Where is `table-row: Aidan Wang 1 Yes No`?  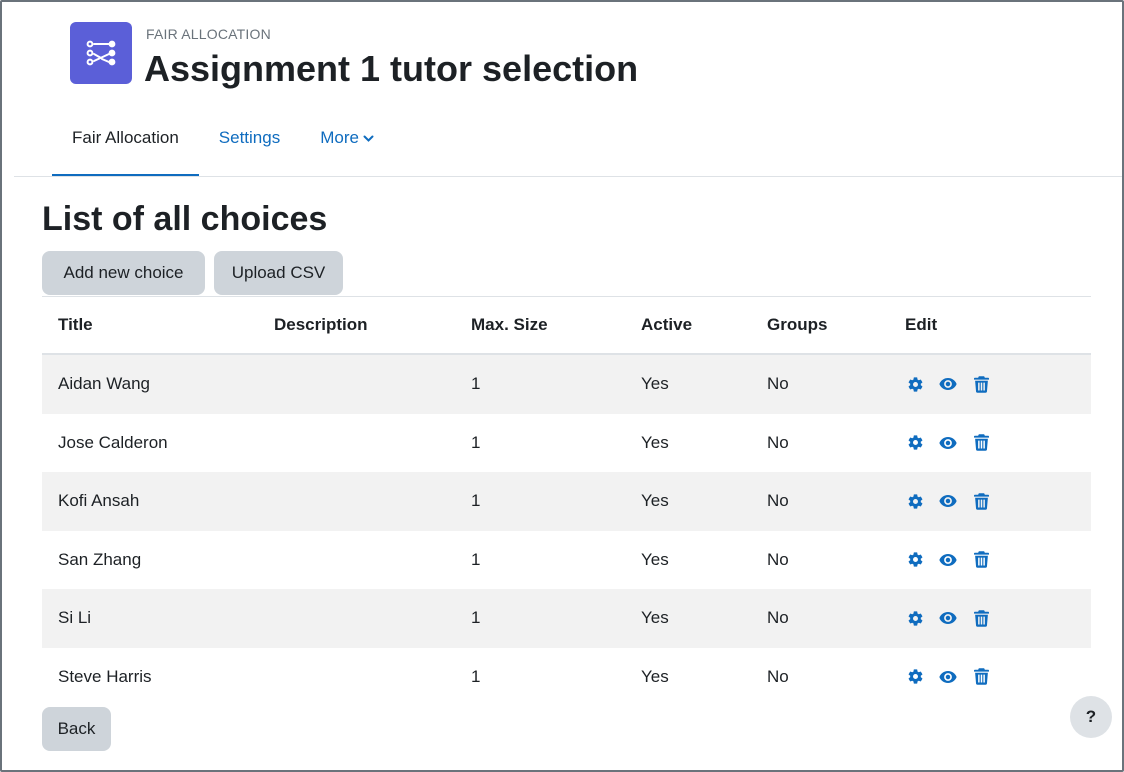
table-row: Aidan Wang 1 Yes No is located at coordinates (566, 384).